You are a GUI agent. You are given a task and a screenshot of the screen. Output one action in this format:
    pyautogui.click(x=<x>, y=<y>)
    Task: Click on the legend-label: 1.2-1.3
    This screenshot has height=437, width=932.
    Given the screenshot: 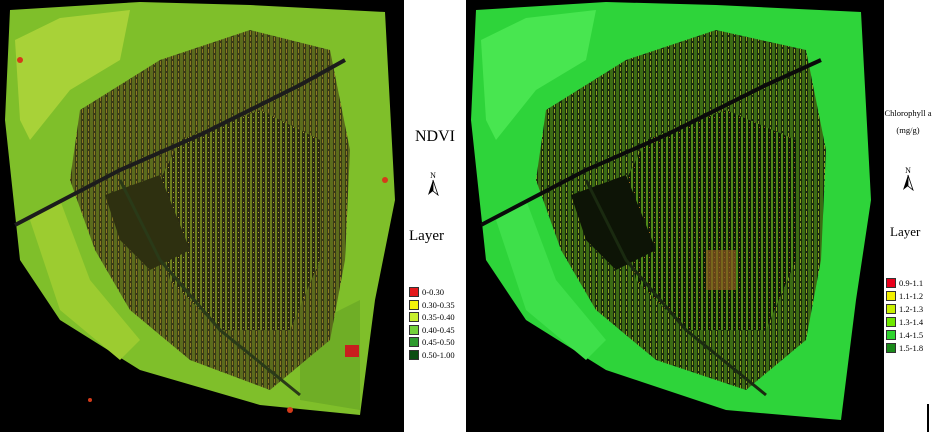 What is the action you would take?
    pyautogui.click(x=911, y=308)
    